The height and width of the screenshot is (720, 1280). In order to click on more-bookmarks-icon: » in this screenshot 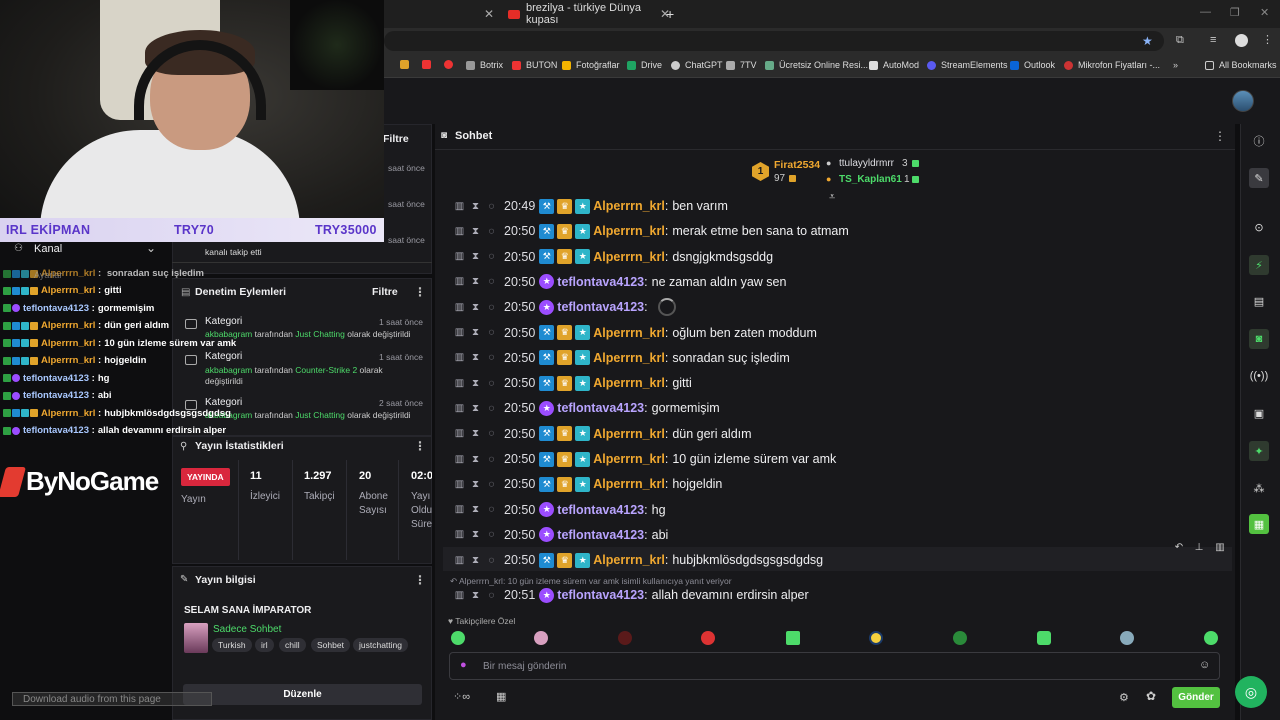, I will do `click(1175, 65)`.